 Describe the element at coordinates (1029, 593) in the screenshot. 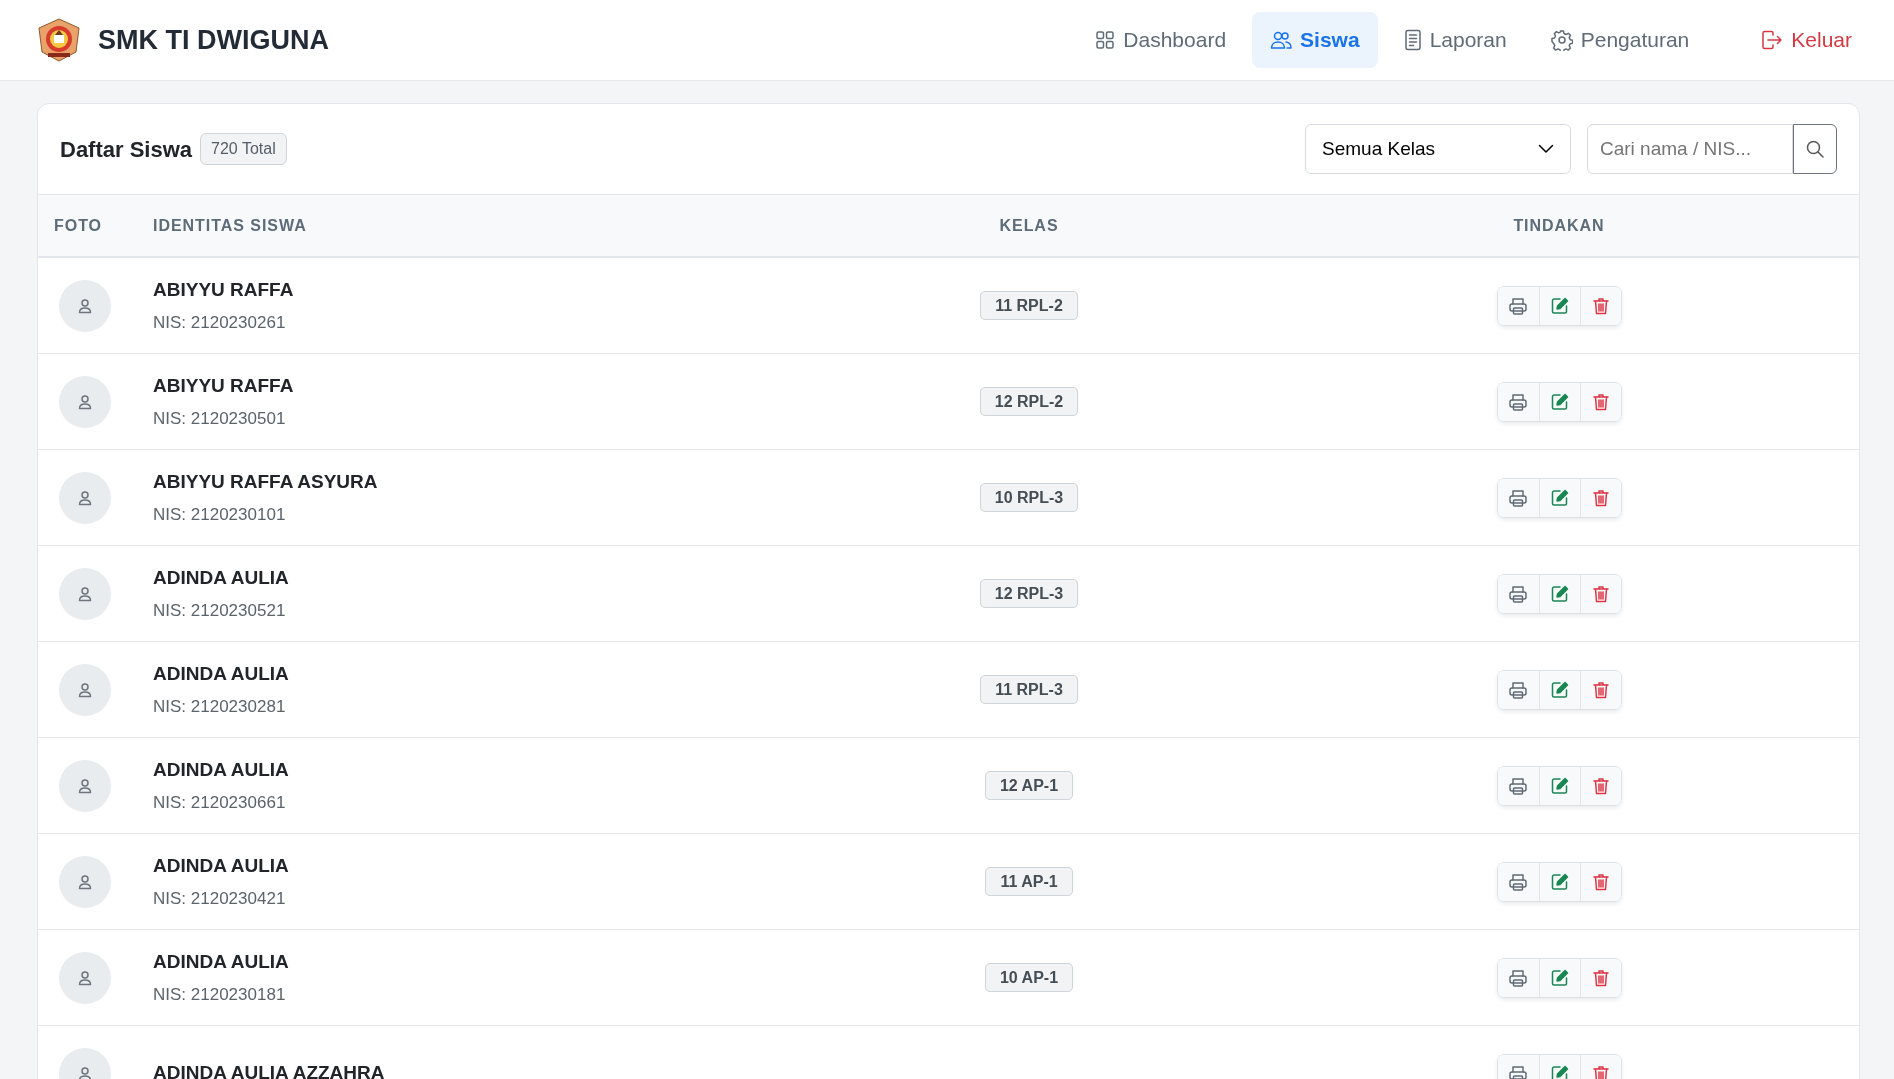

I see `class-tag: 12 RPL-3` at that location.